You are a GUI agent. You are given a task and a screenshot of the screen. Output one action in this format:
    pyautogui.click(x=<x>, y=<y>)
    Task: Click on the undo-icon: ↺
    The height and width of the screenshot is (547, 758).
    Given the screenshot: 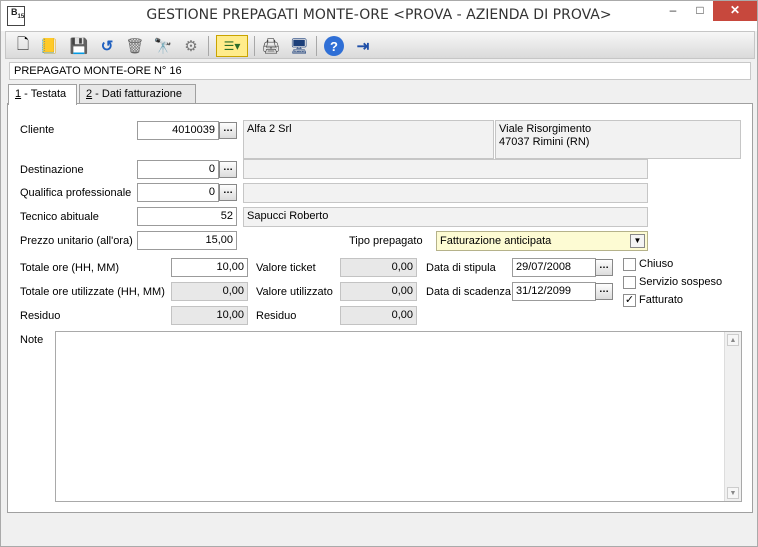 What is the action you would take?
    pyautogui.click(x=107, y=46)
    